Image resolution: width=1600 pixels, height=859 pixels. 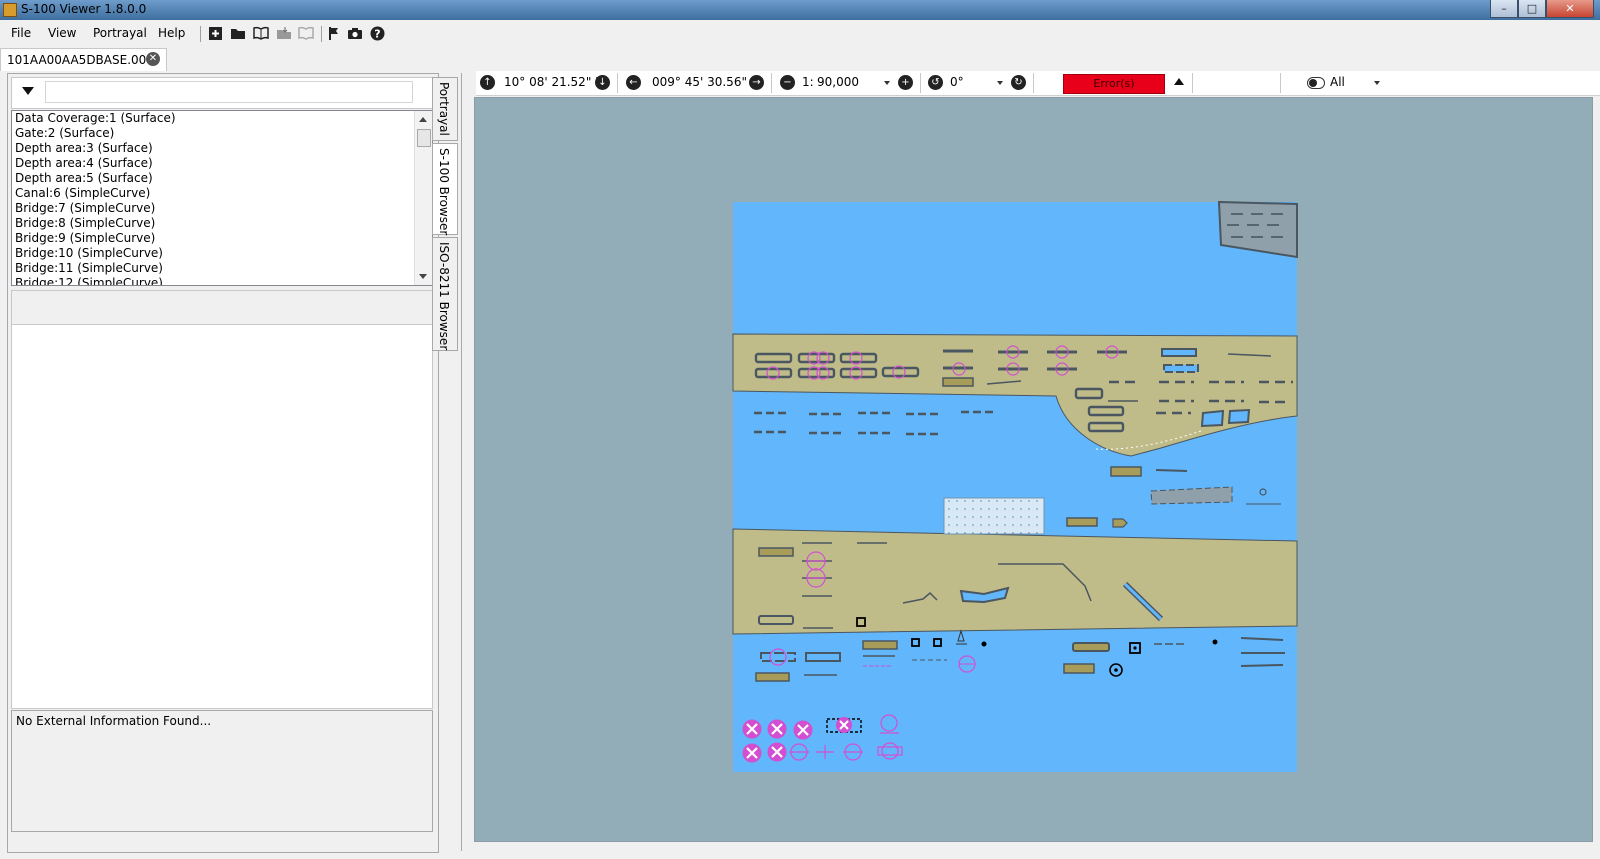 I want to click on feature-filter-row, so click(x=222, y=93).